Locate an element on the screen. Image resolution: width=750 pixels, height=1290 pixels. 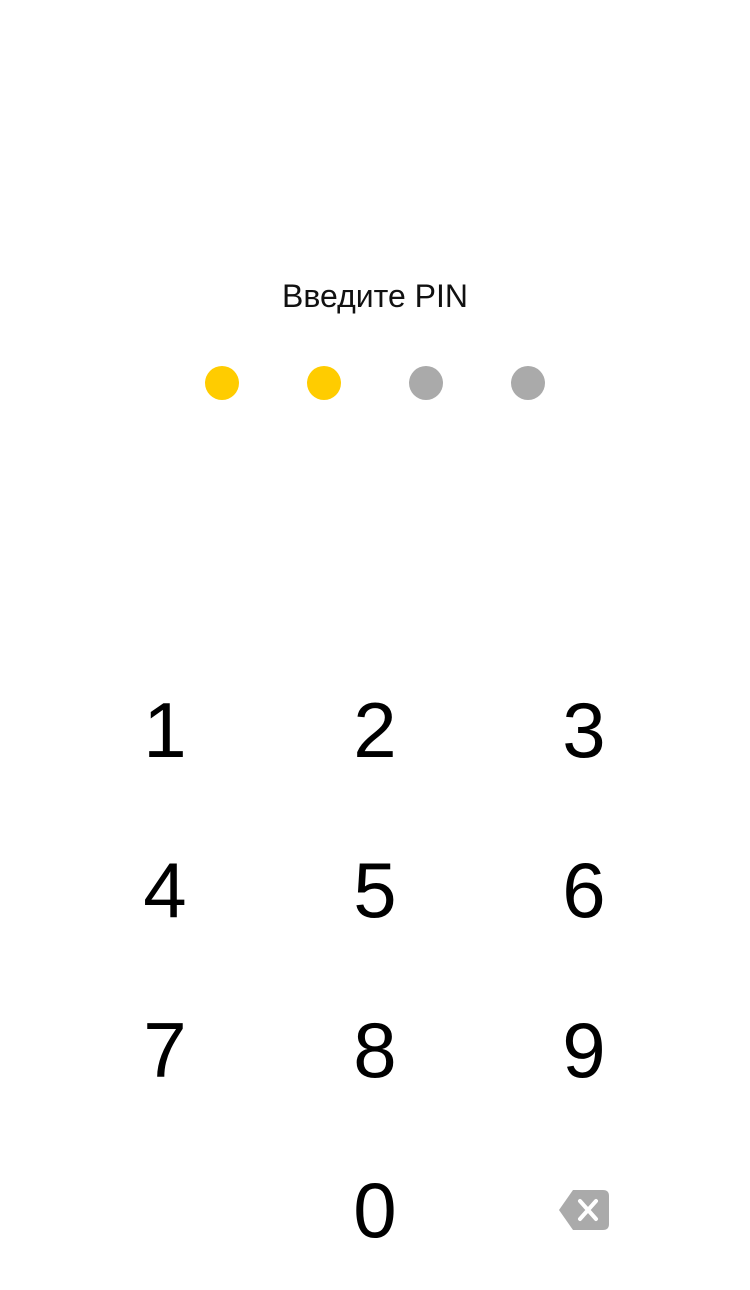
backspace-icon is located at coordinates (584, 1210).